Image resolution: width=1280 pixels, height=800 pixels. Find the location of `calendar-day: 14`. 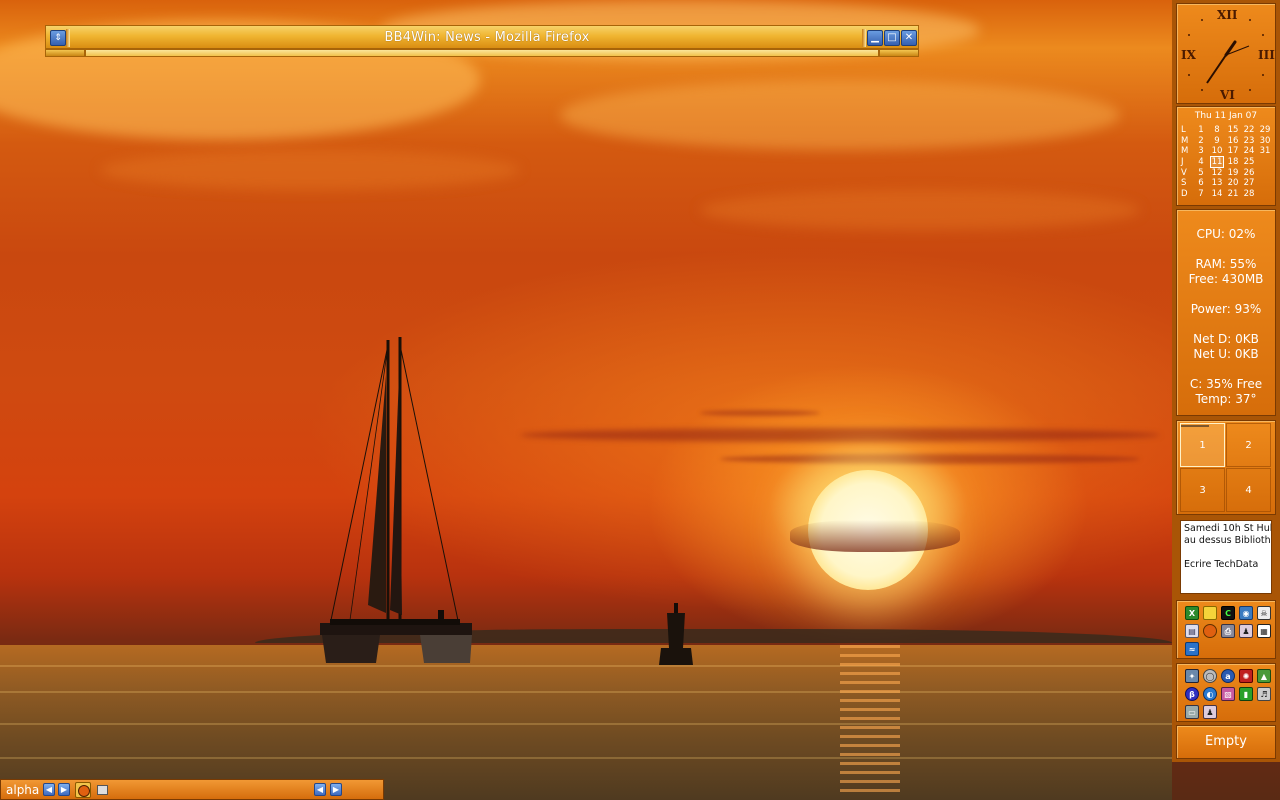

calendar-day: 14 is located at coordinates (1217, 194).